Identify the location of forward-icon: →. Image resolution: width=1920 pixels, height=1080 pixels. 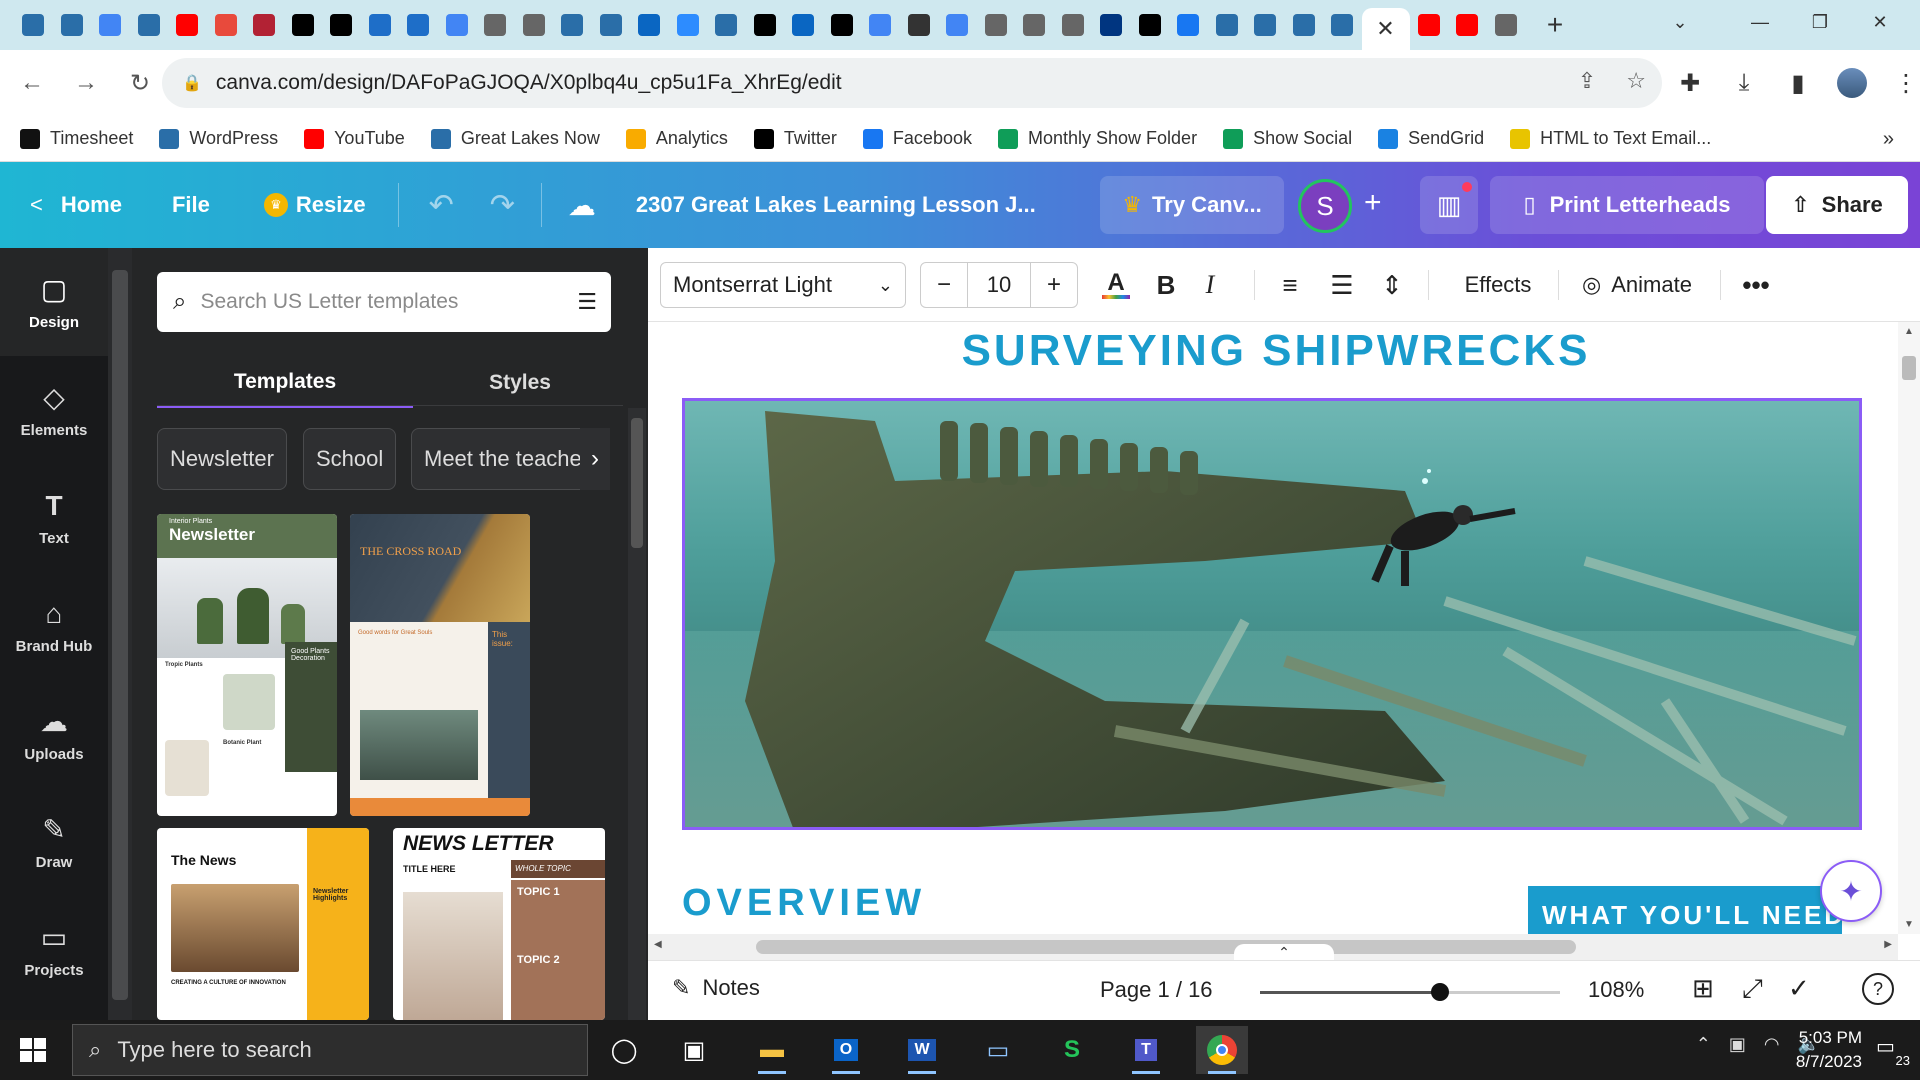
(86, 83).